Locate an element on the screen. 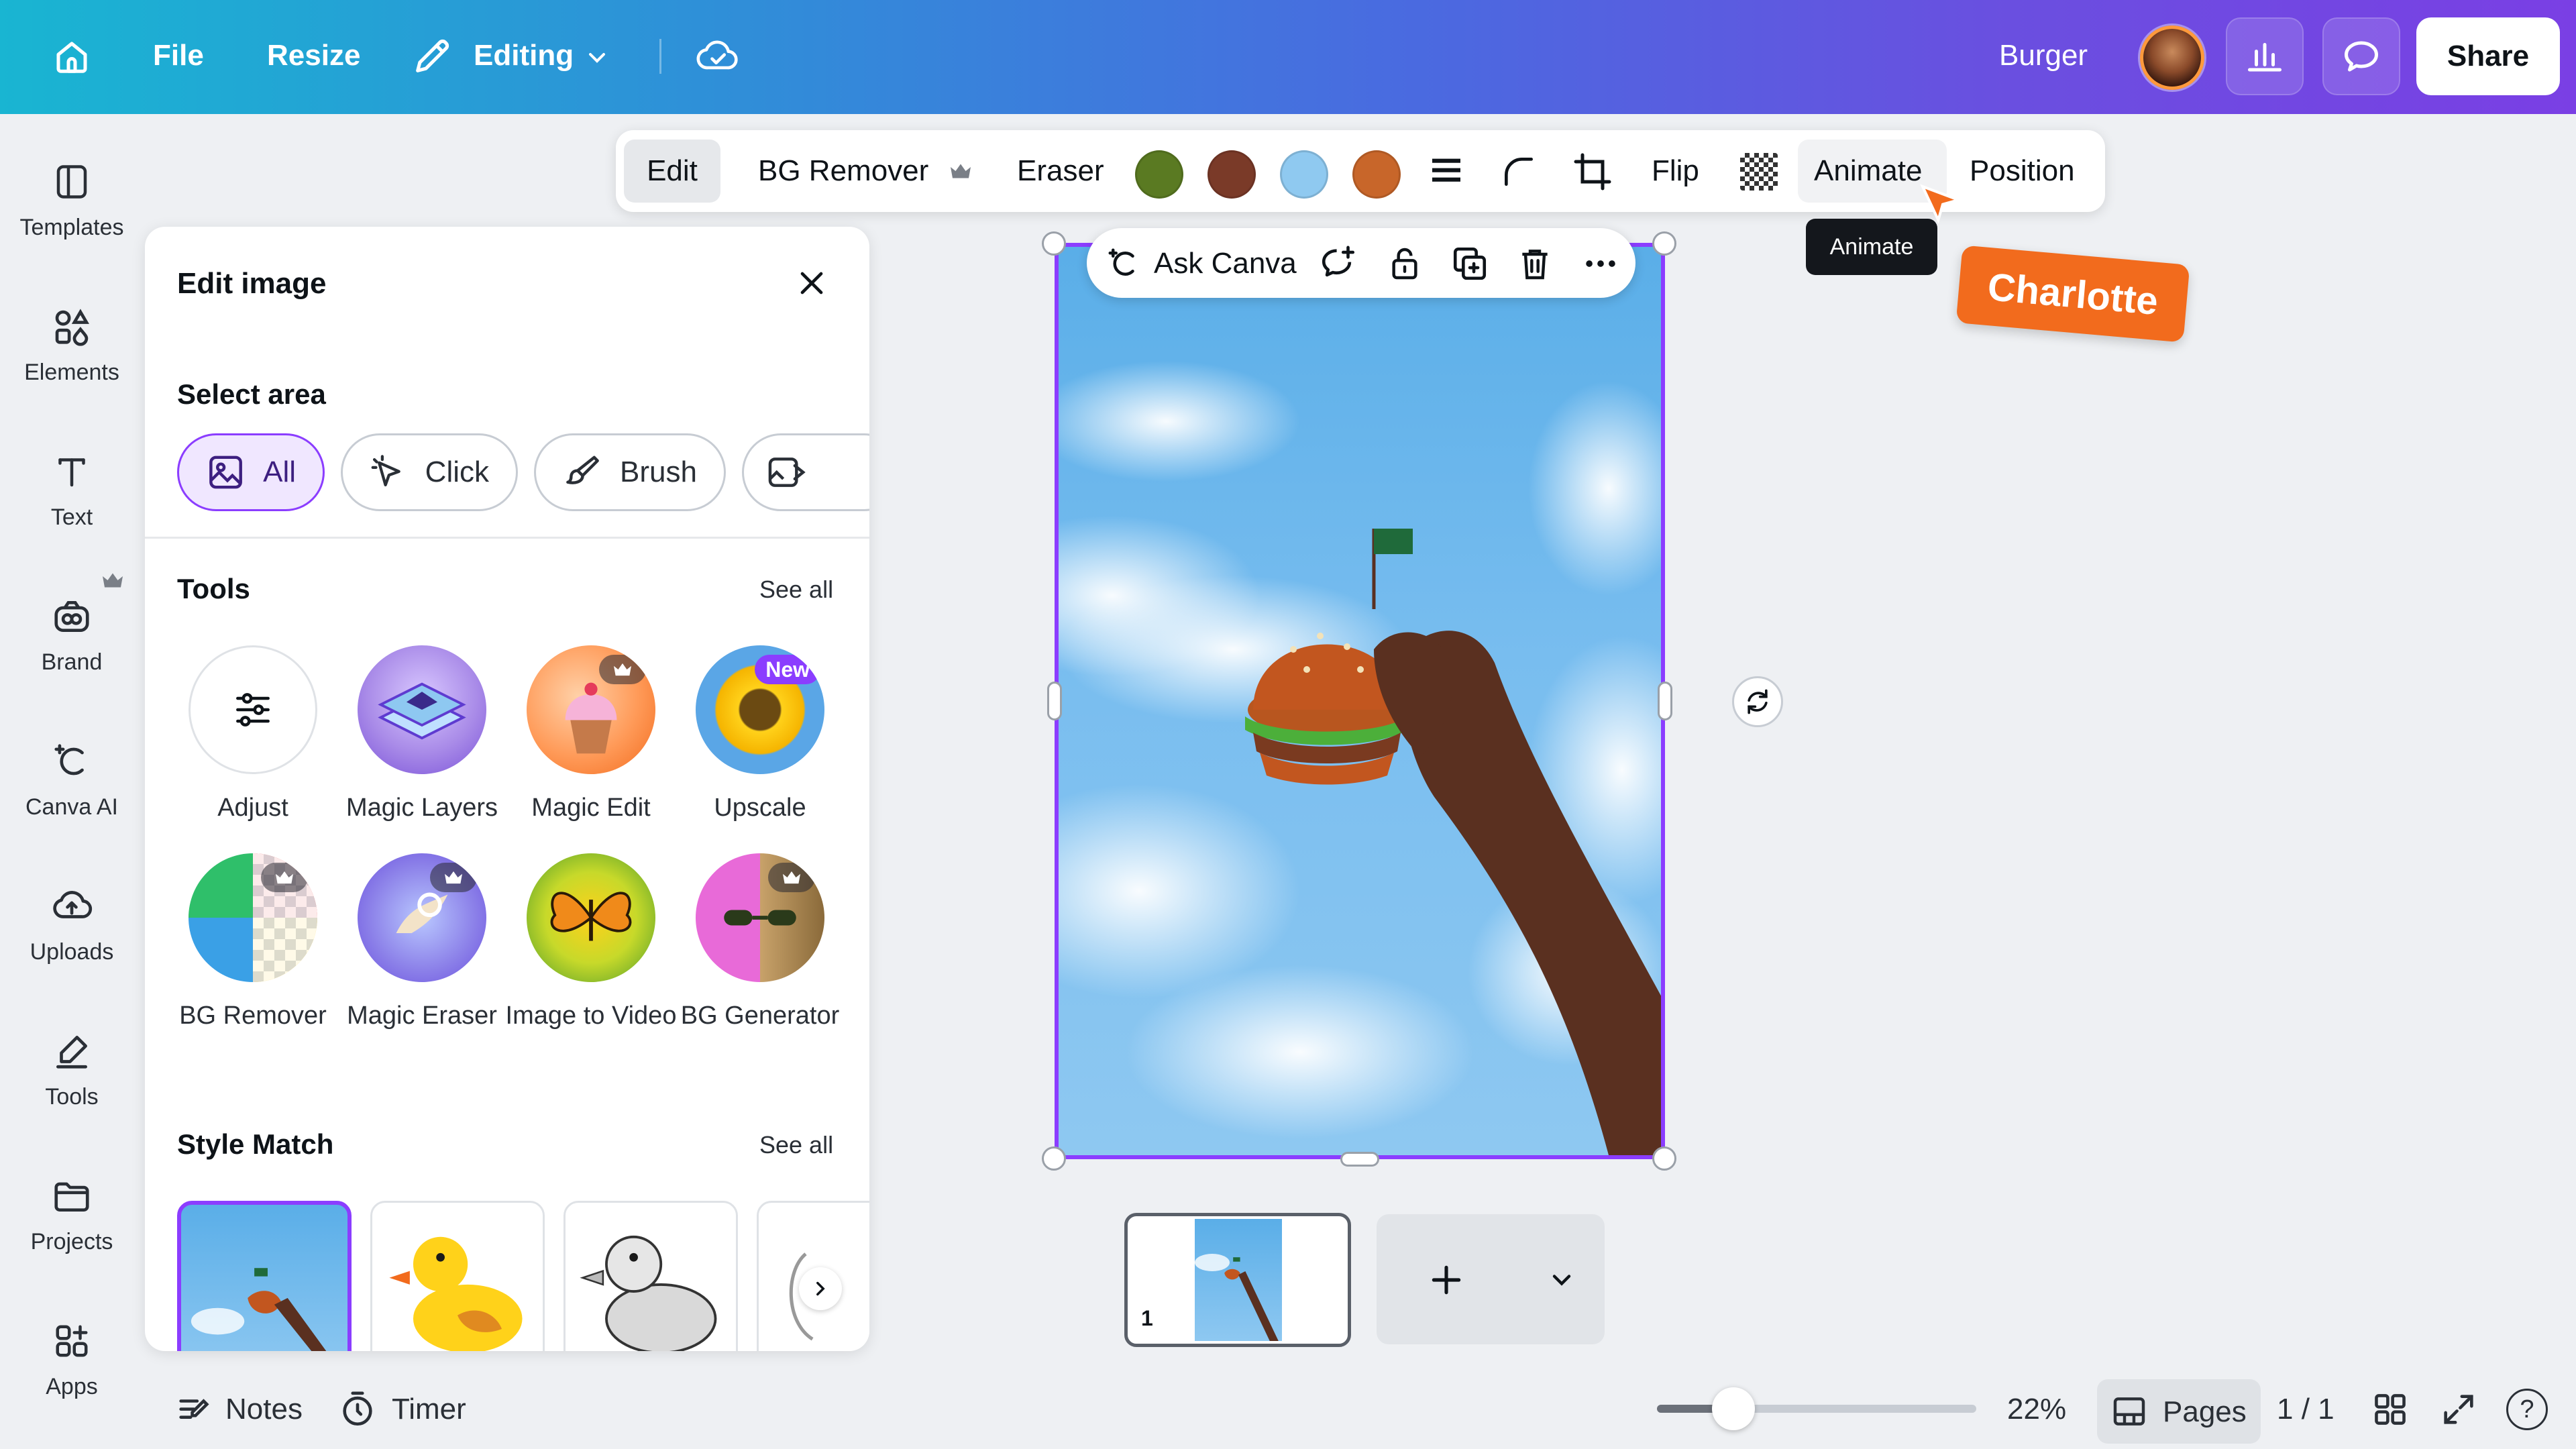 The width and height of the screenshot is (2576, 1449). position-button: Position is located at coordinates (2022, 171).